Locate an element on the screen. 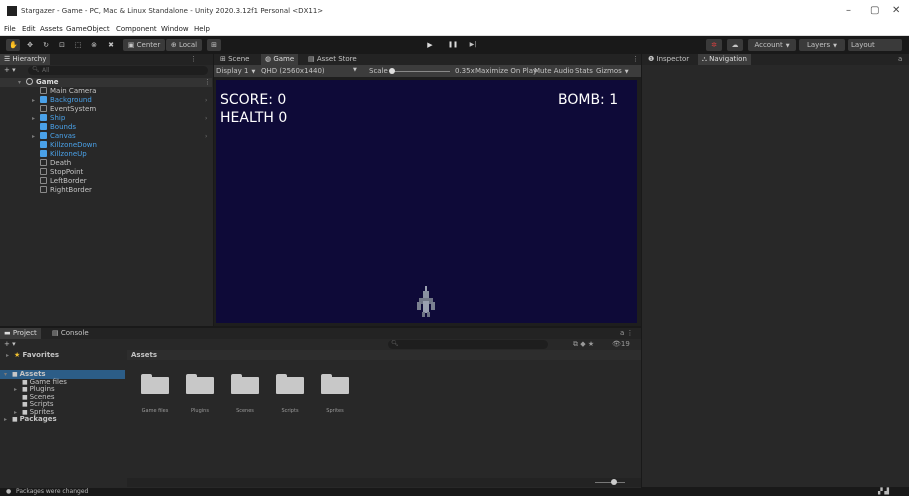 This screenshot has height=496, width=909. gameobject-icon is located at coordinates (43, 189).